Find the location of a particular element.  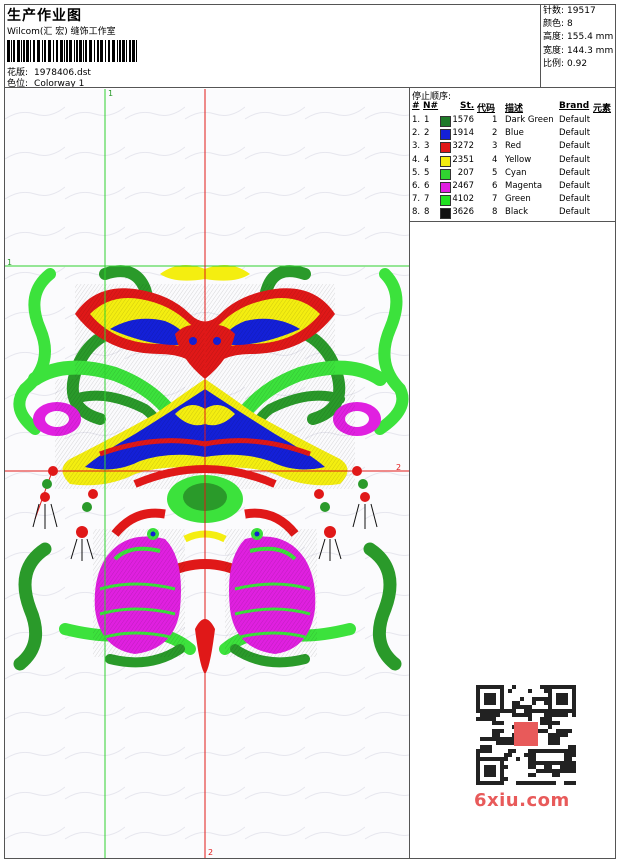

row-code: 7 is located at coordinates (495, 199).